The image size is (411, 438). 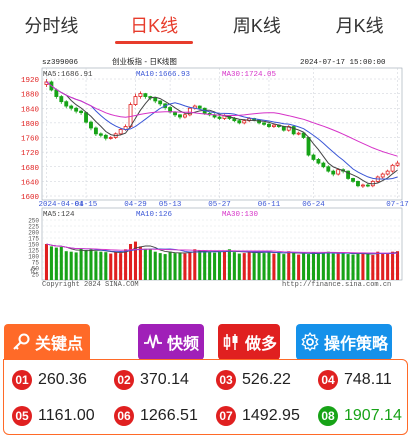 What do you see at coordinates (51, 25) in the screenshot?
I see `tab-intraday: 分时线` at bounding box center [51, 25].